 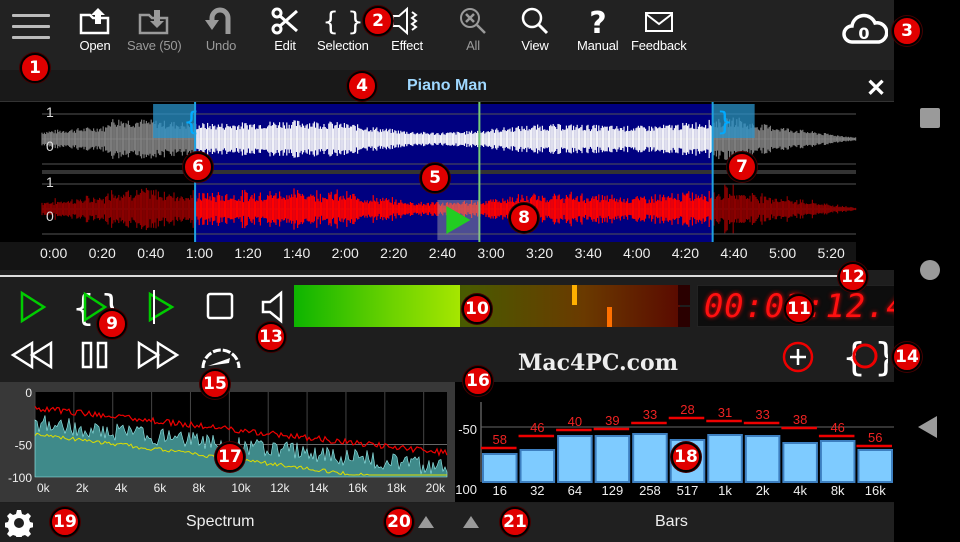 What do you see at coordinates (31, 29) in the screenshot?
I see `hamburger-menu-icon` at bounding box center [31, 29].